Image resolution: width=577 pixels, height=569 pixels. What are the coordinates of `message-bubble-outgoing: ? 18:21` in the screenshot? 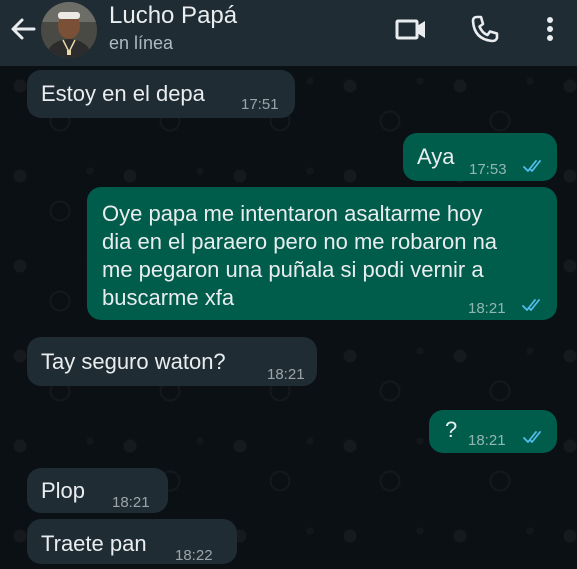 It's located at (493, 431).